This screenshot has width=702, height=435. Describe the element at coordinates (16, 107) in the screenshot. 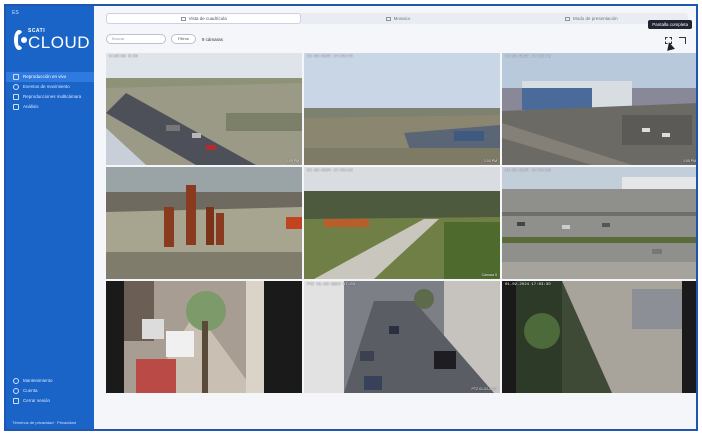

I see `analytics-icon` at that location.